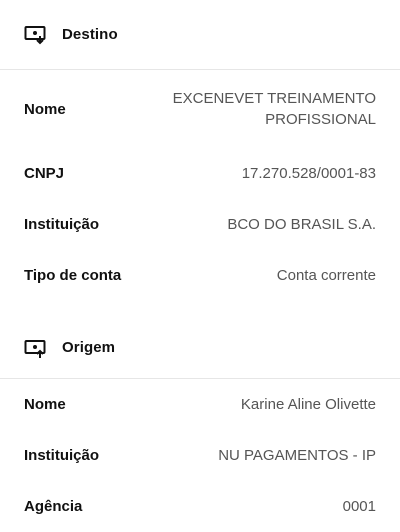 Image resolution: width=400 pixels, height=532 pixels. What do you see at coordinates (200, 224) in the screenshot?
I see `destino-instituicao-row: Instituição BCO DO BRASIL S.A.` at bounding box center [200, 224].